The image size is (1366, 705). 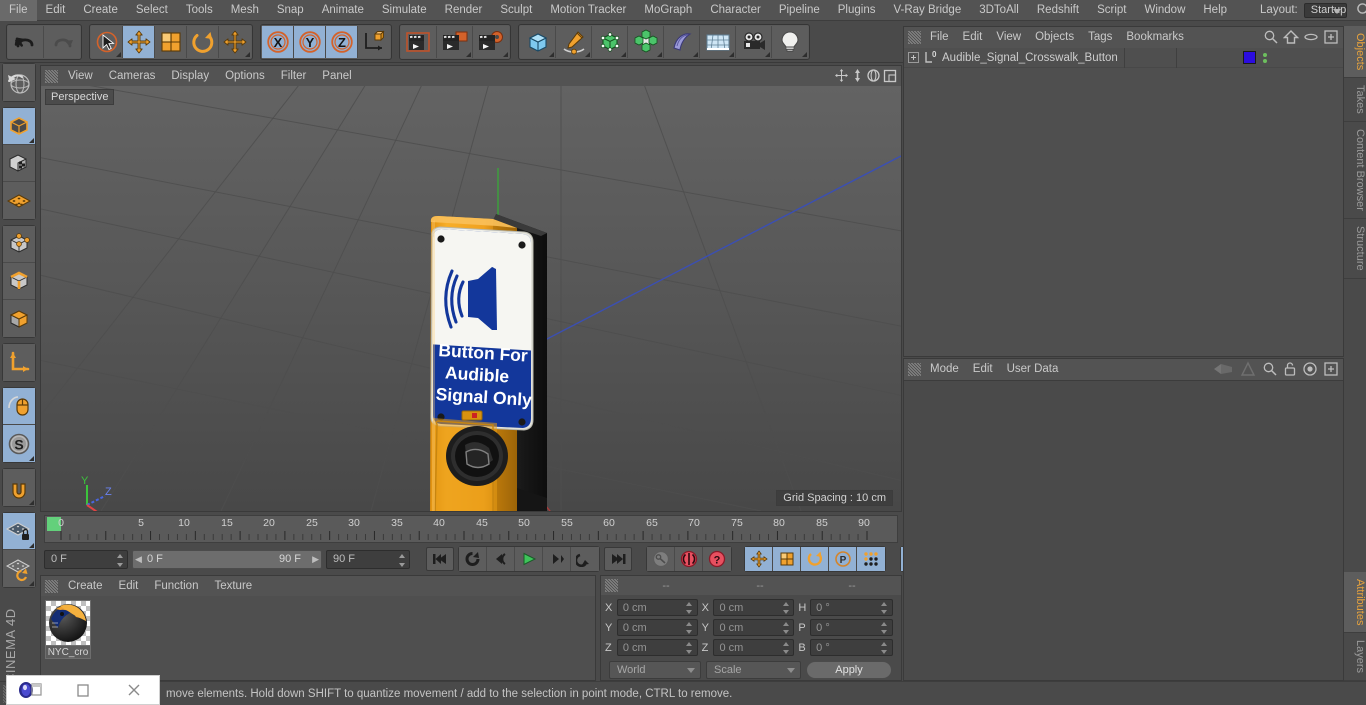 I want to click on object-color-swatch, so click(x=1249, y=57).